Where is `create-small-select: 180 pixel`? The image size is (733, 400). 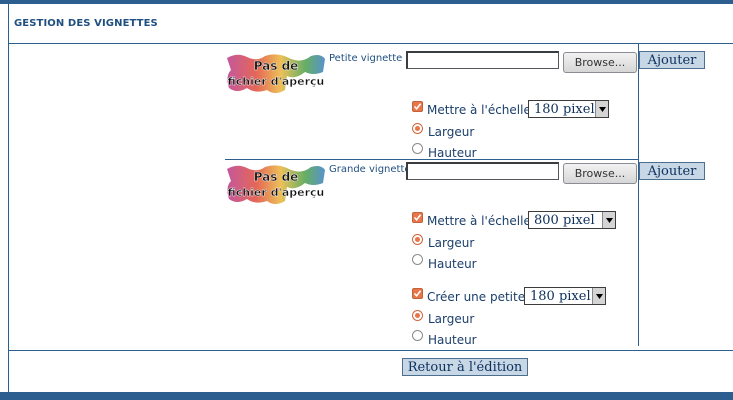 create-small-select: 180 pixel is located at coordinates (565, 296).